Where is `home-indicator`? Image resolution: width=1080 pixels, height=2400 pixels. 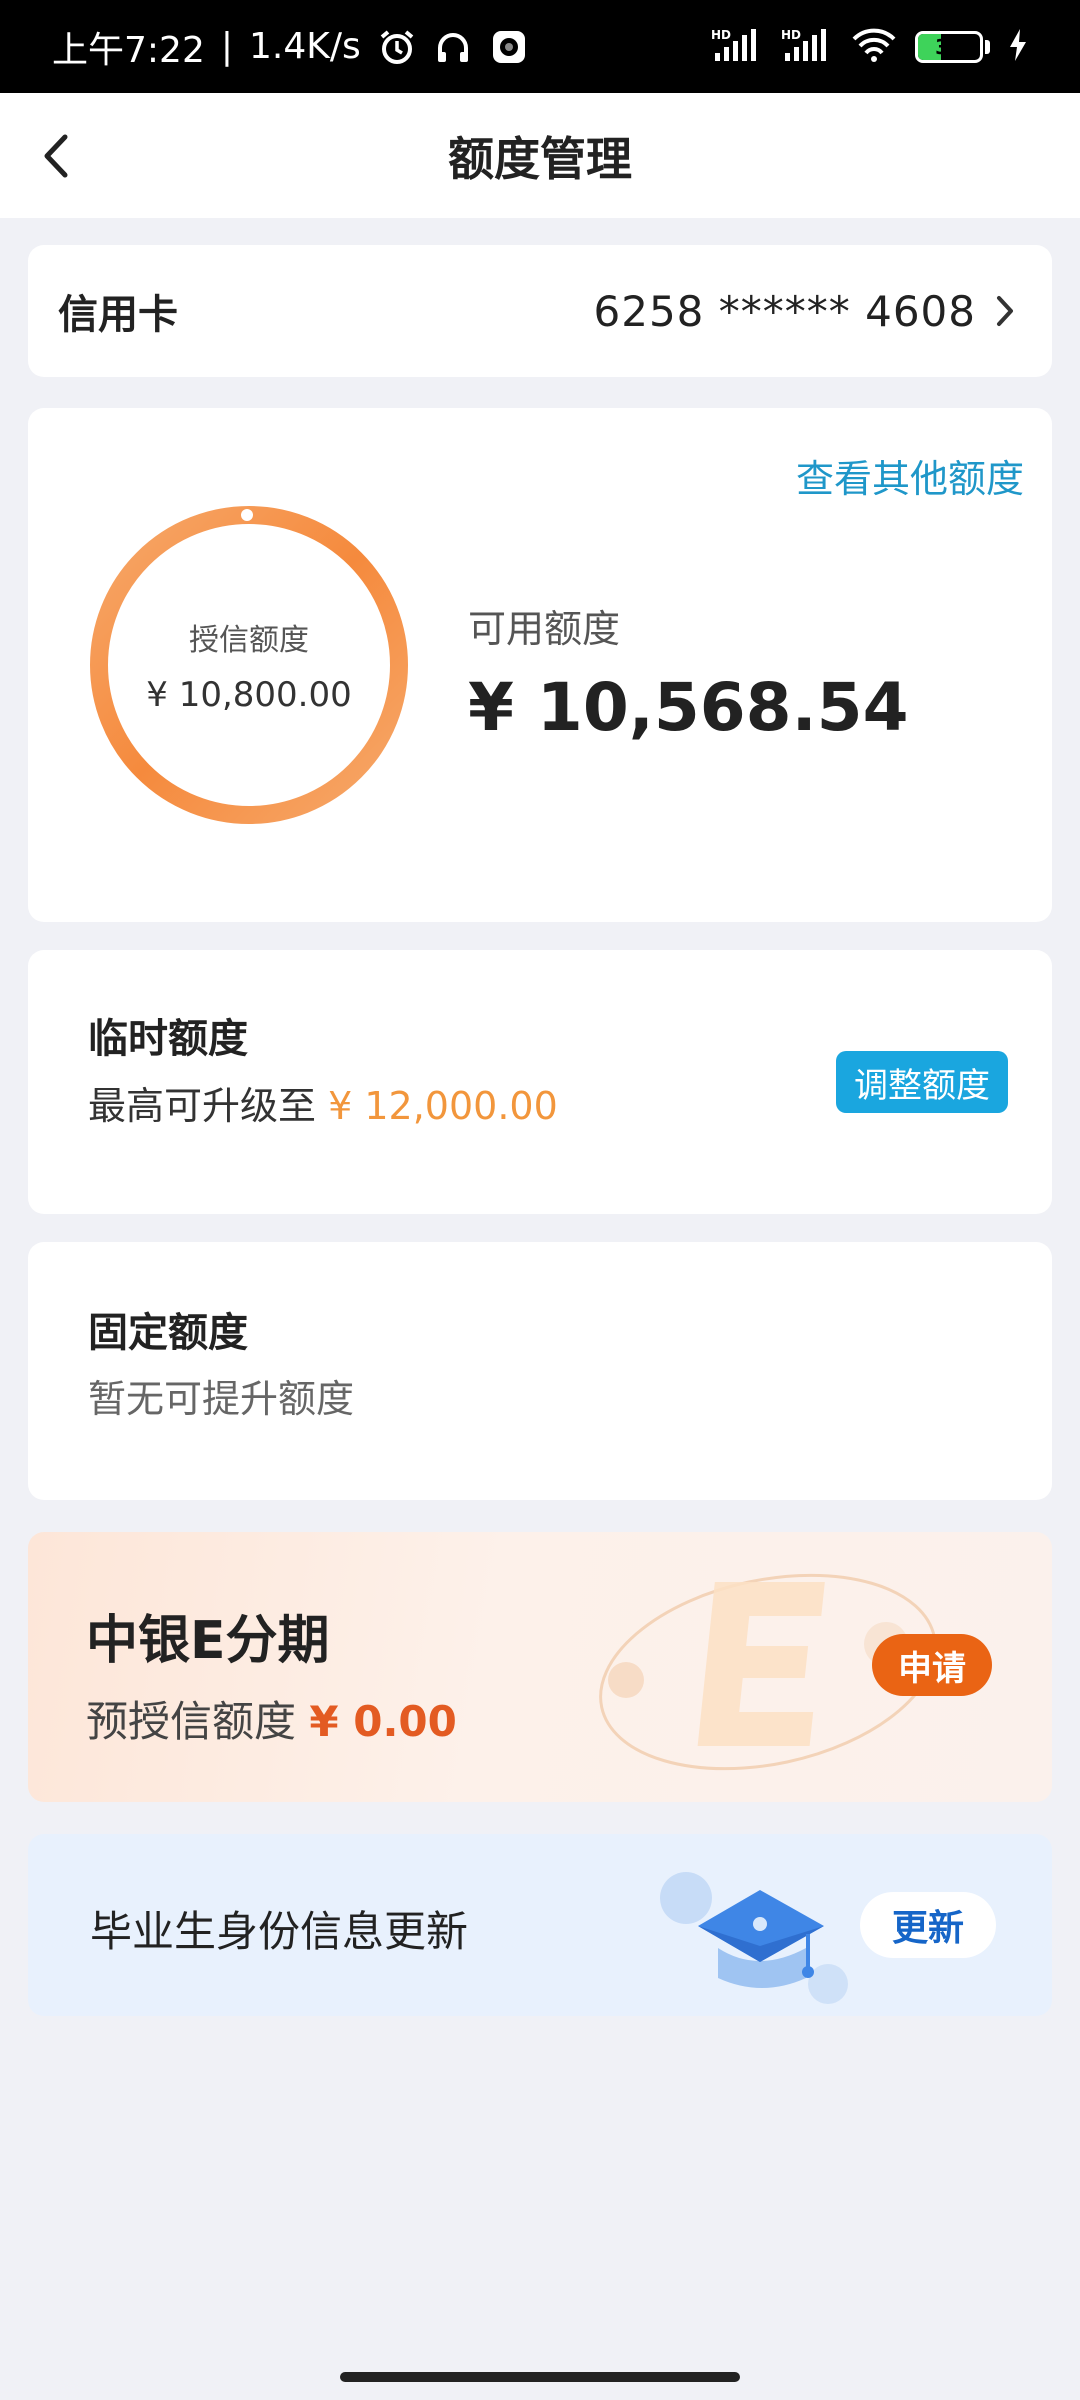 home-indicator is located at coordinates (540, 2377).